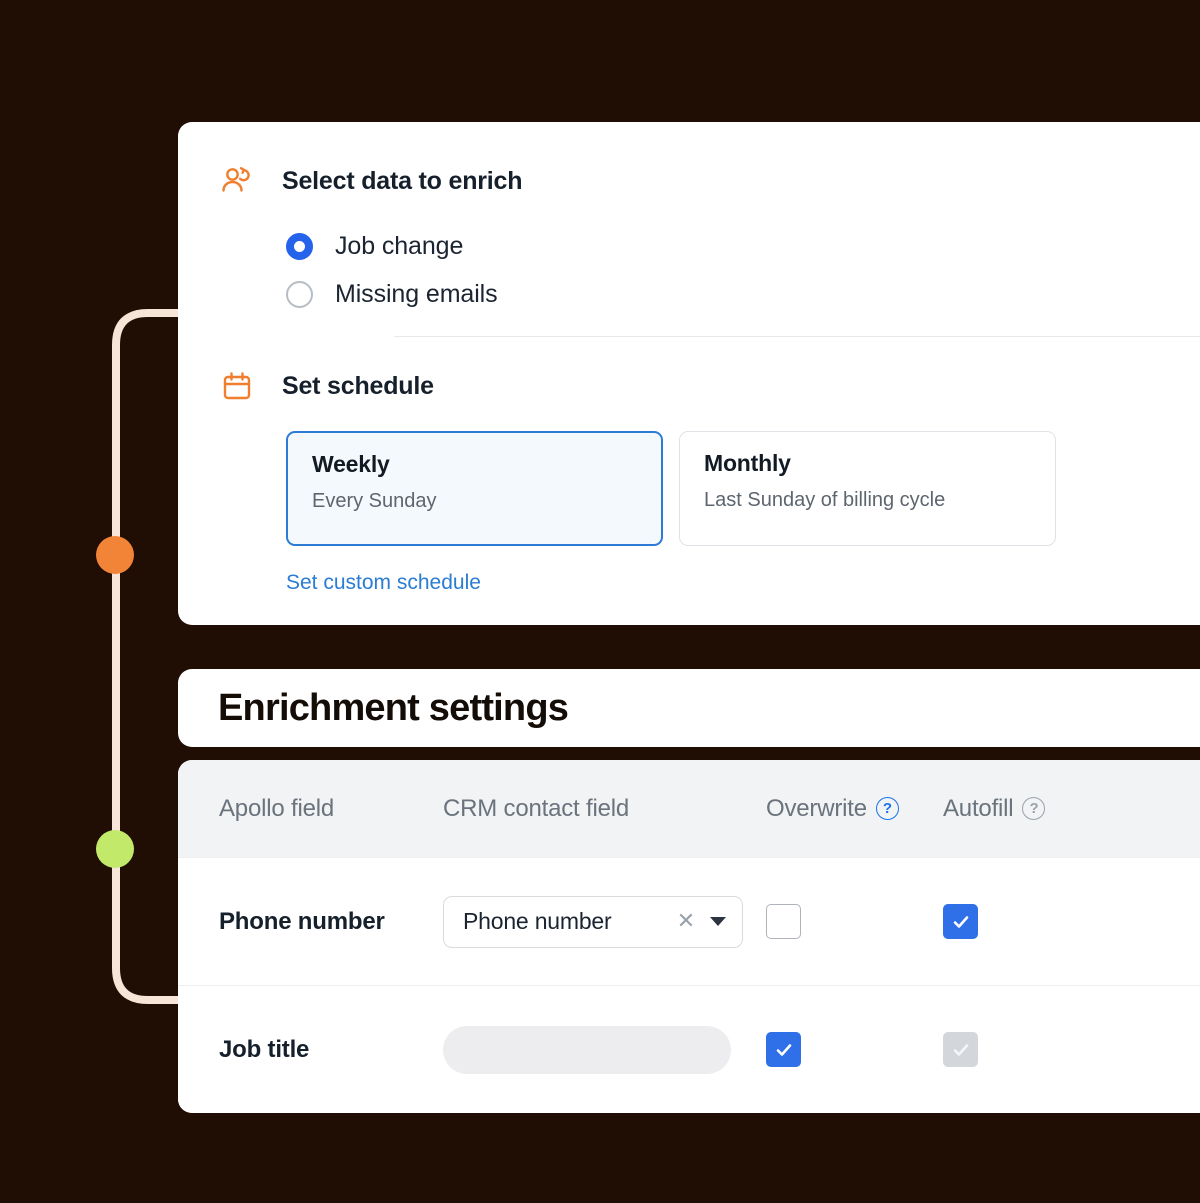 Image resolution: width=1200 pixels, height=1203 pixels. Describe the element at coordinates (474, 488) in the screenshot. I see `schedule-option-weekly: Weekly Every Sunday` at that location.